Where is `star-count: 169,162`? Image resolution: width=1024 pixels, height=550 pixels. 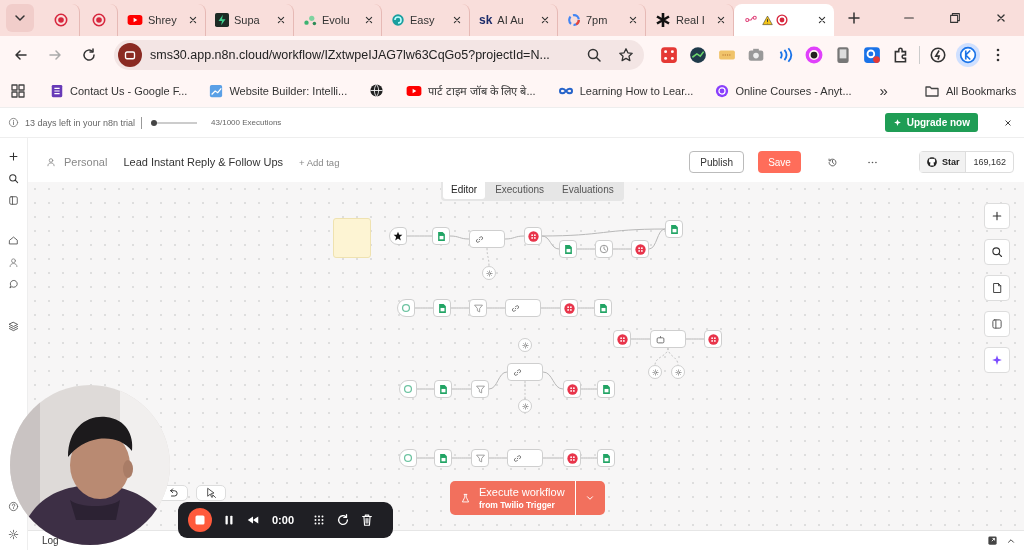
star-count: 169,162 is located at coordinates (989, 162).